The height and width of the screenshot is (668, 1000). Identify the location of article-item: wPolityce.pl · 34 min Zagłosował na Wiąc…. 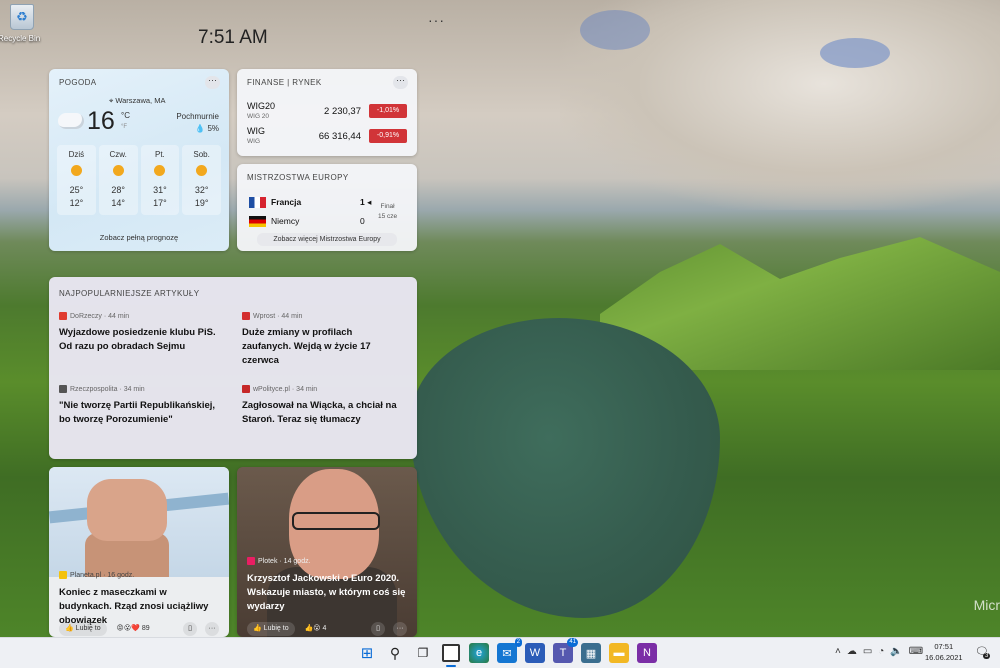
(322, 406).